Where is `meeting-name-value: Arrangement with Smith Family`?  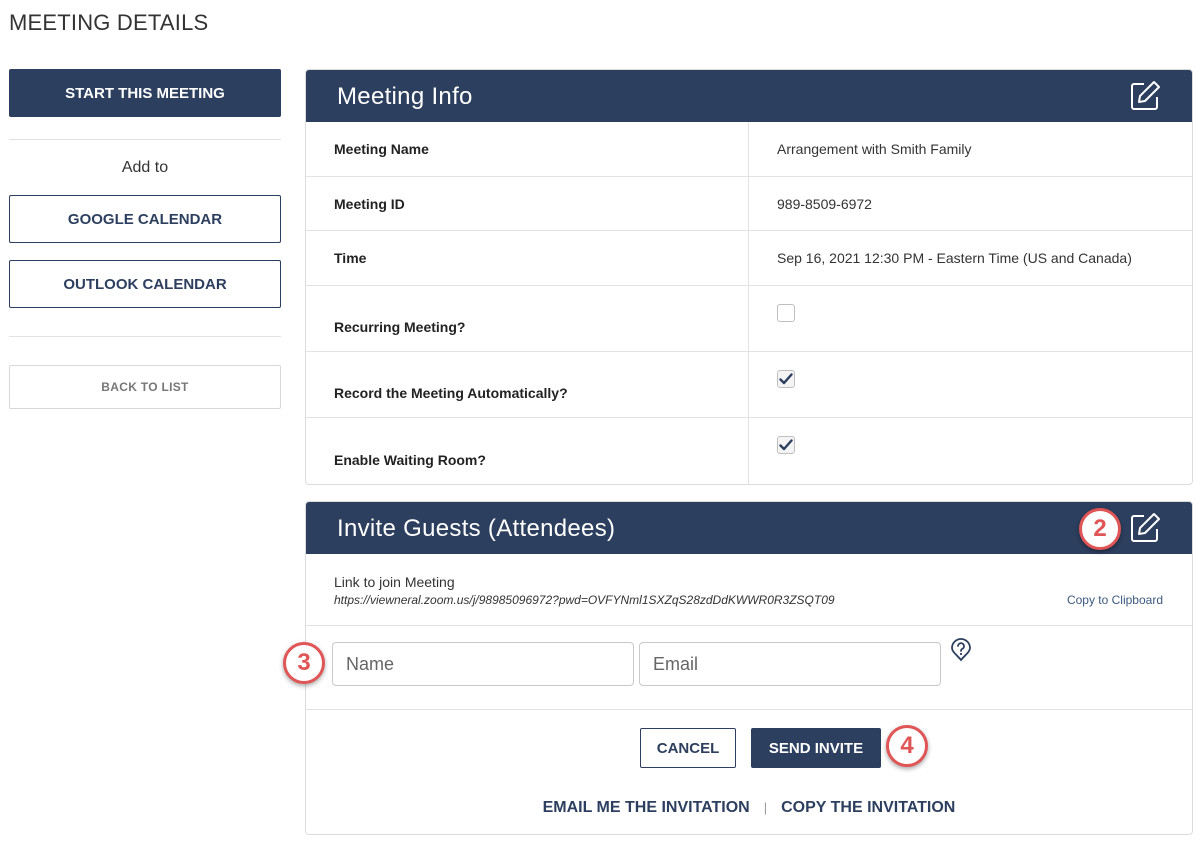
meeting-name-value: Arrangement with Smith Family is located at coordinates (874, 149).